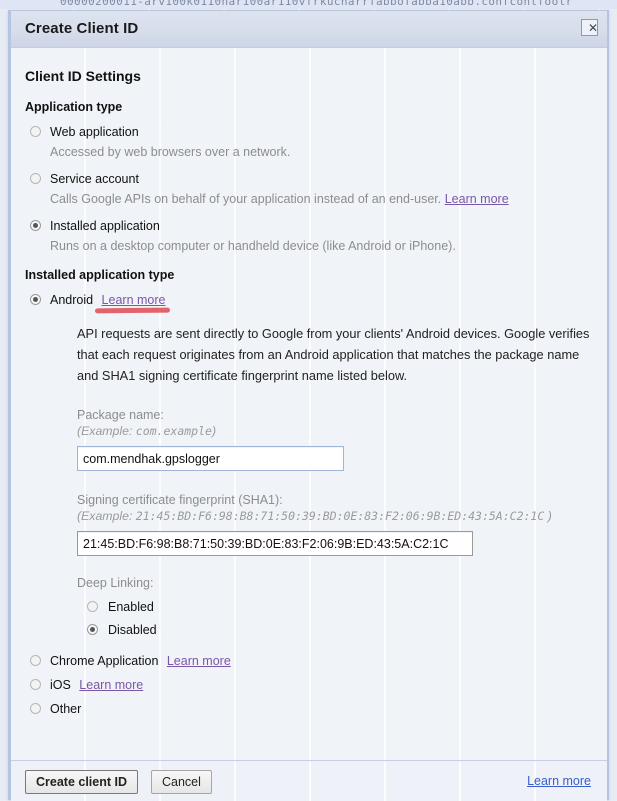 The height and width of the screenshot is (801, 617). I want to click on package-name-example: (Example: com.example), so click(335, 431).